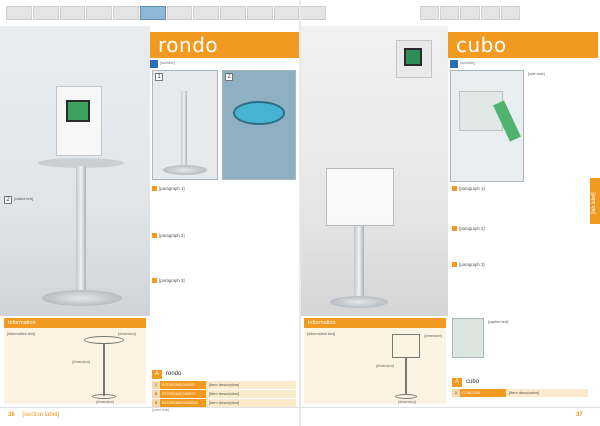  What do you see at coordinates (224, 45) in the screenshot?
I see `rondo-title-bar: rondo` at bounding box center [224, 45].